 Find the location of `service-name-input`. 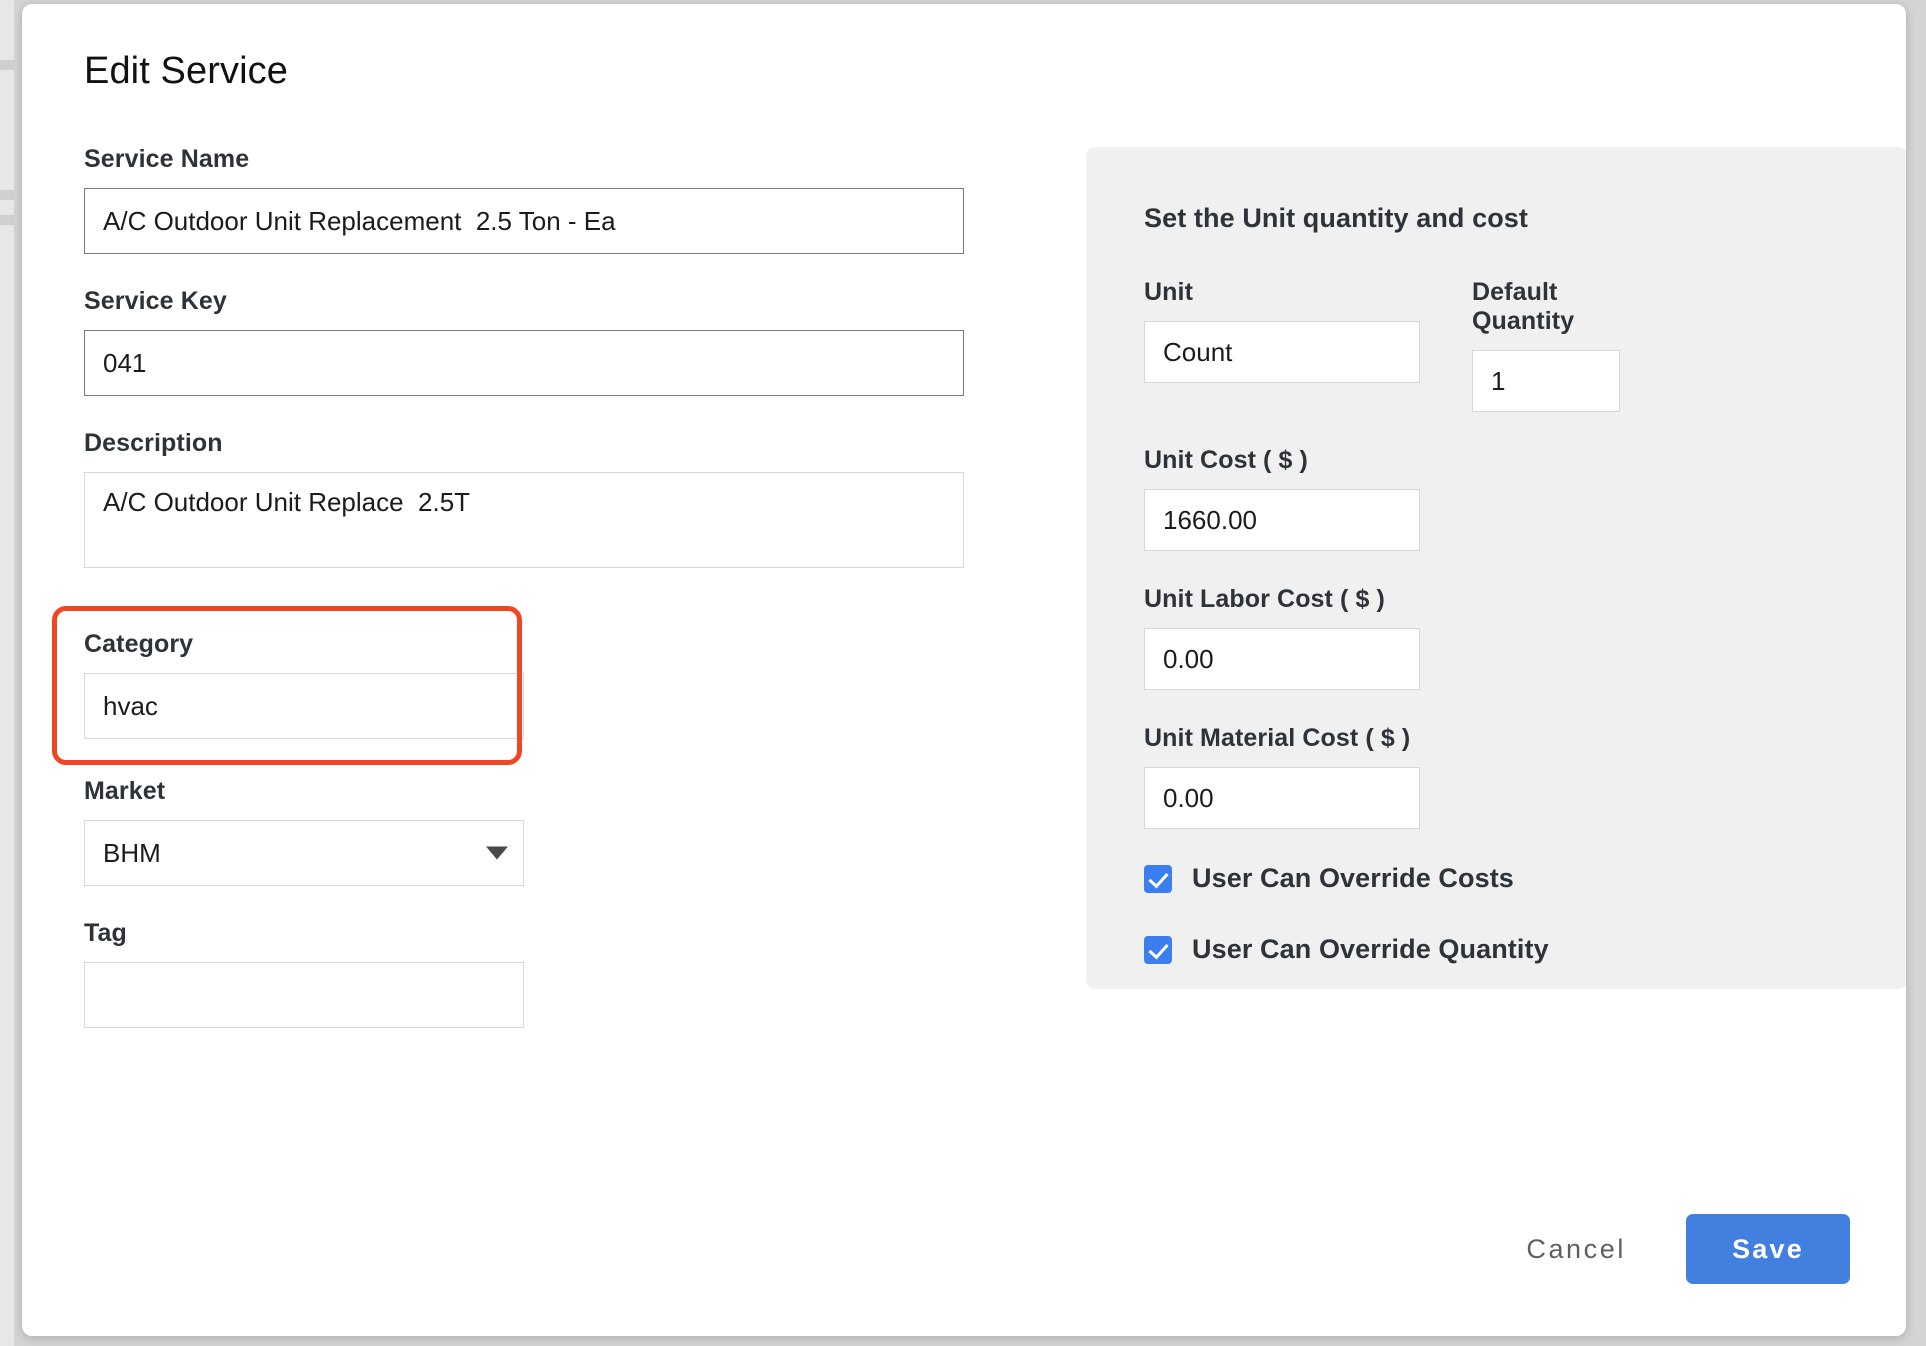

service-name-input is located at coordinates (524, 221).